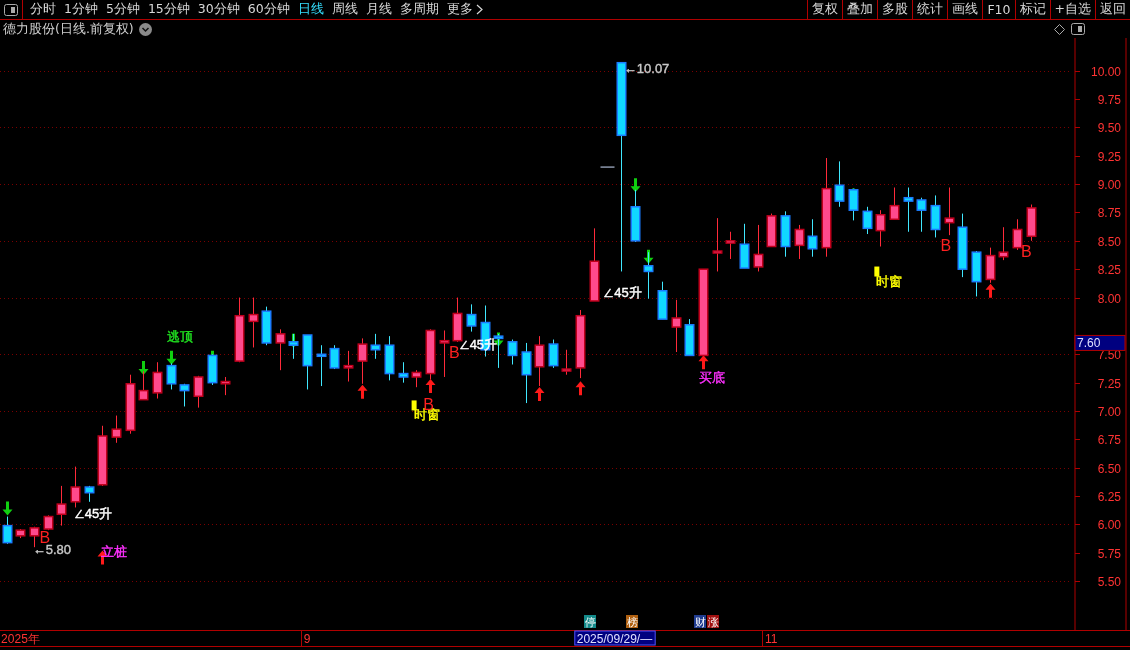 This screenshot has height=650, width=1130. I want to click on period-tab: 60分钟, so click(268, 9).